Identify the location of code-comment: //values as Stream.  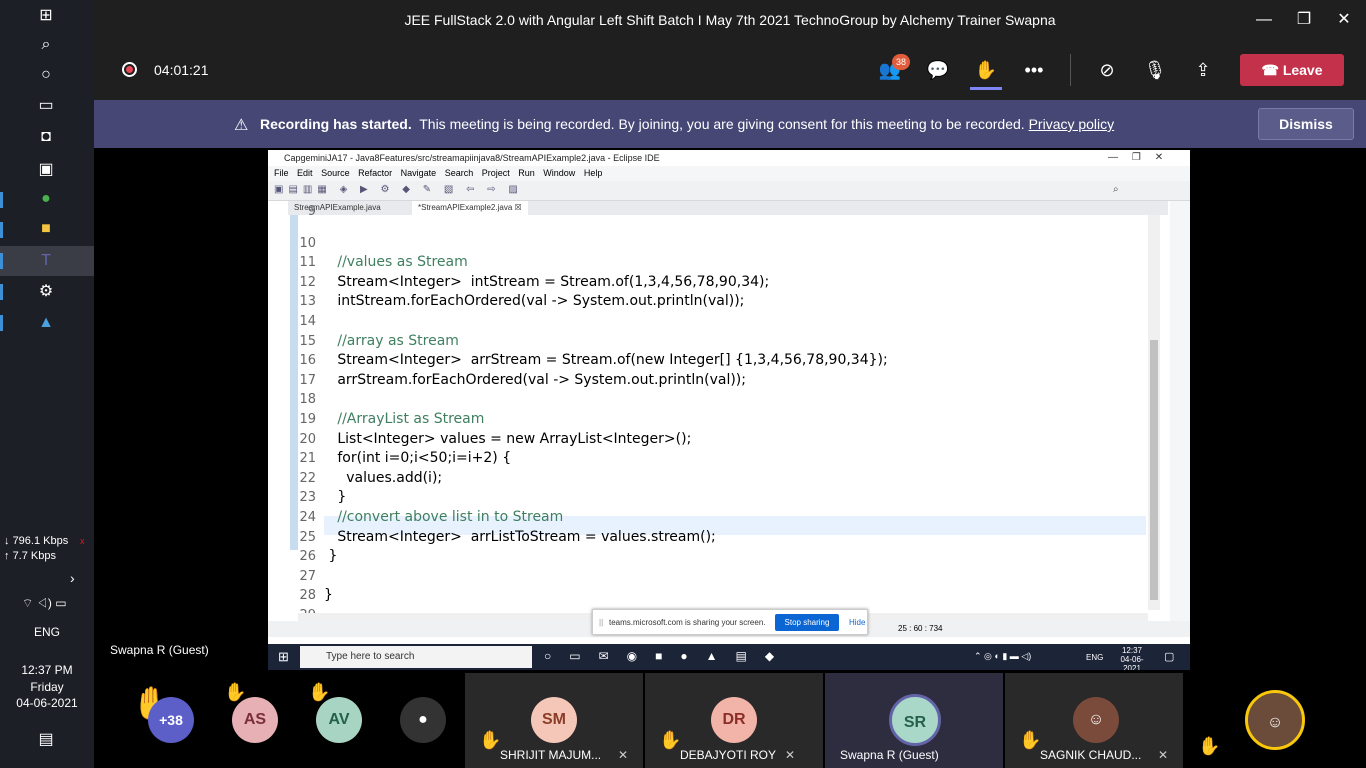
(395, 262).